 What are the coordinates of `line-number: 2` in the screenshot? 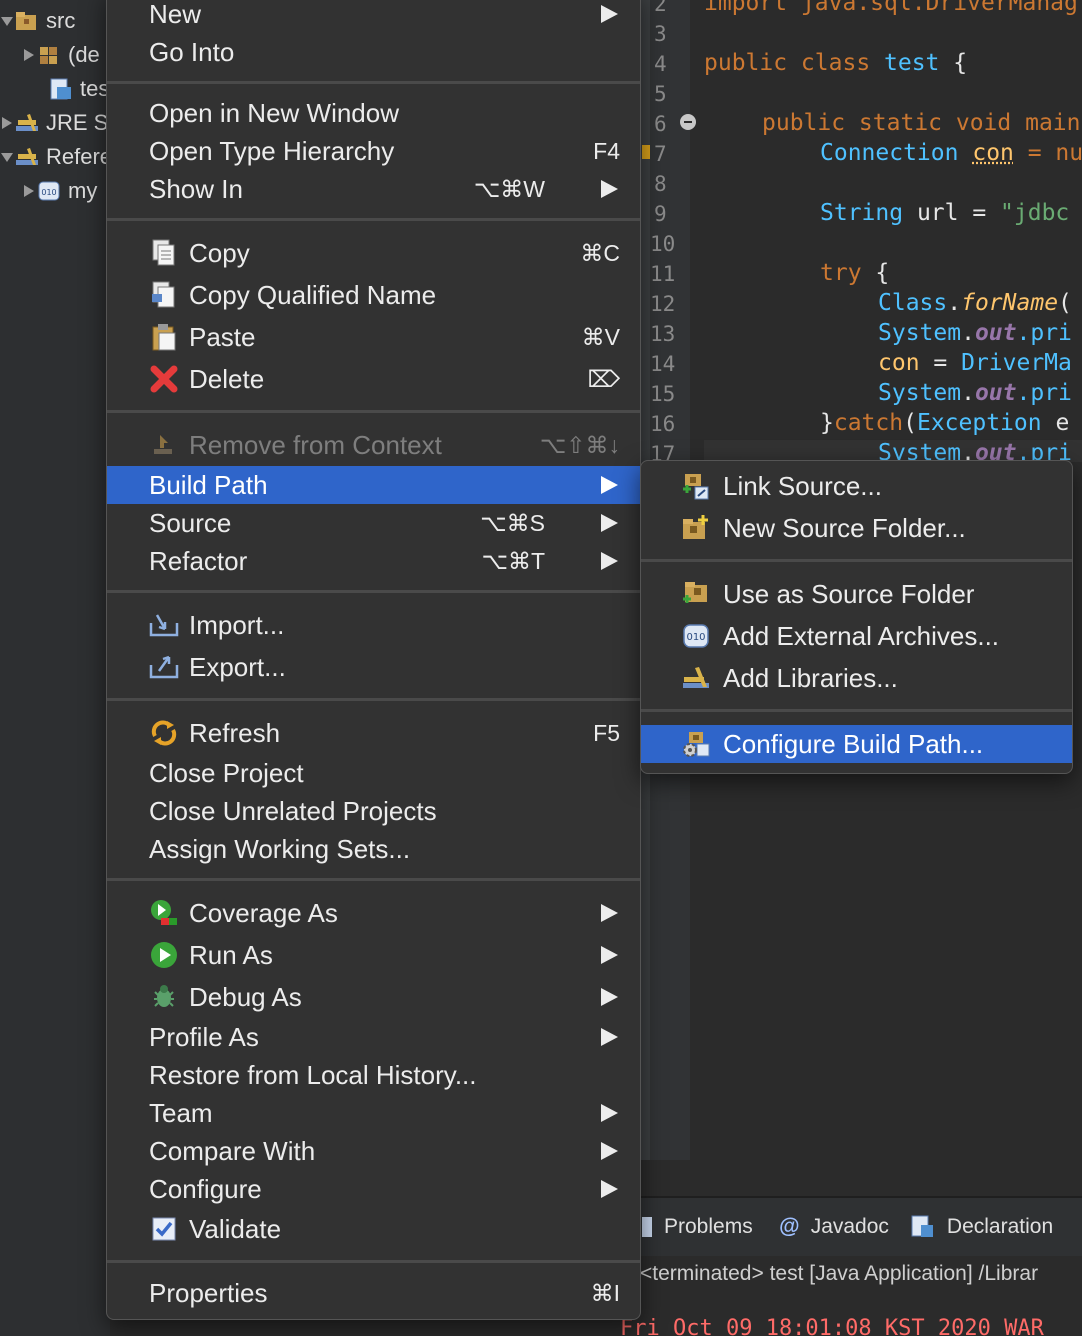 It's located at (674, 8).